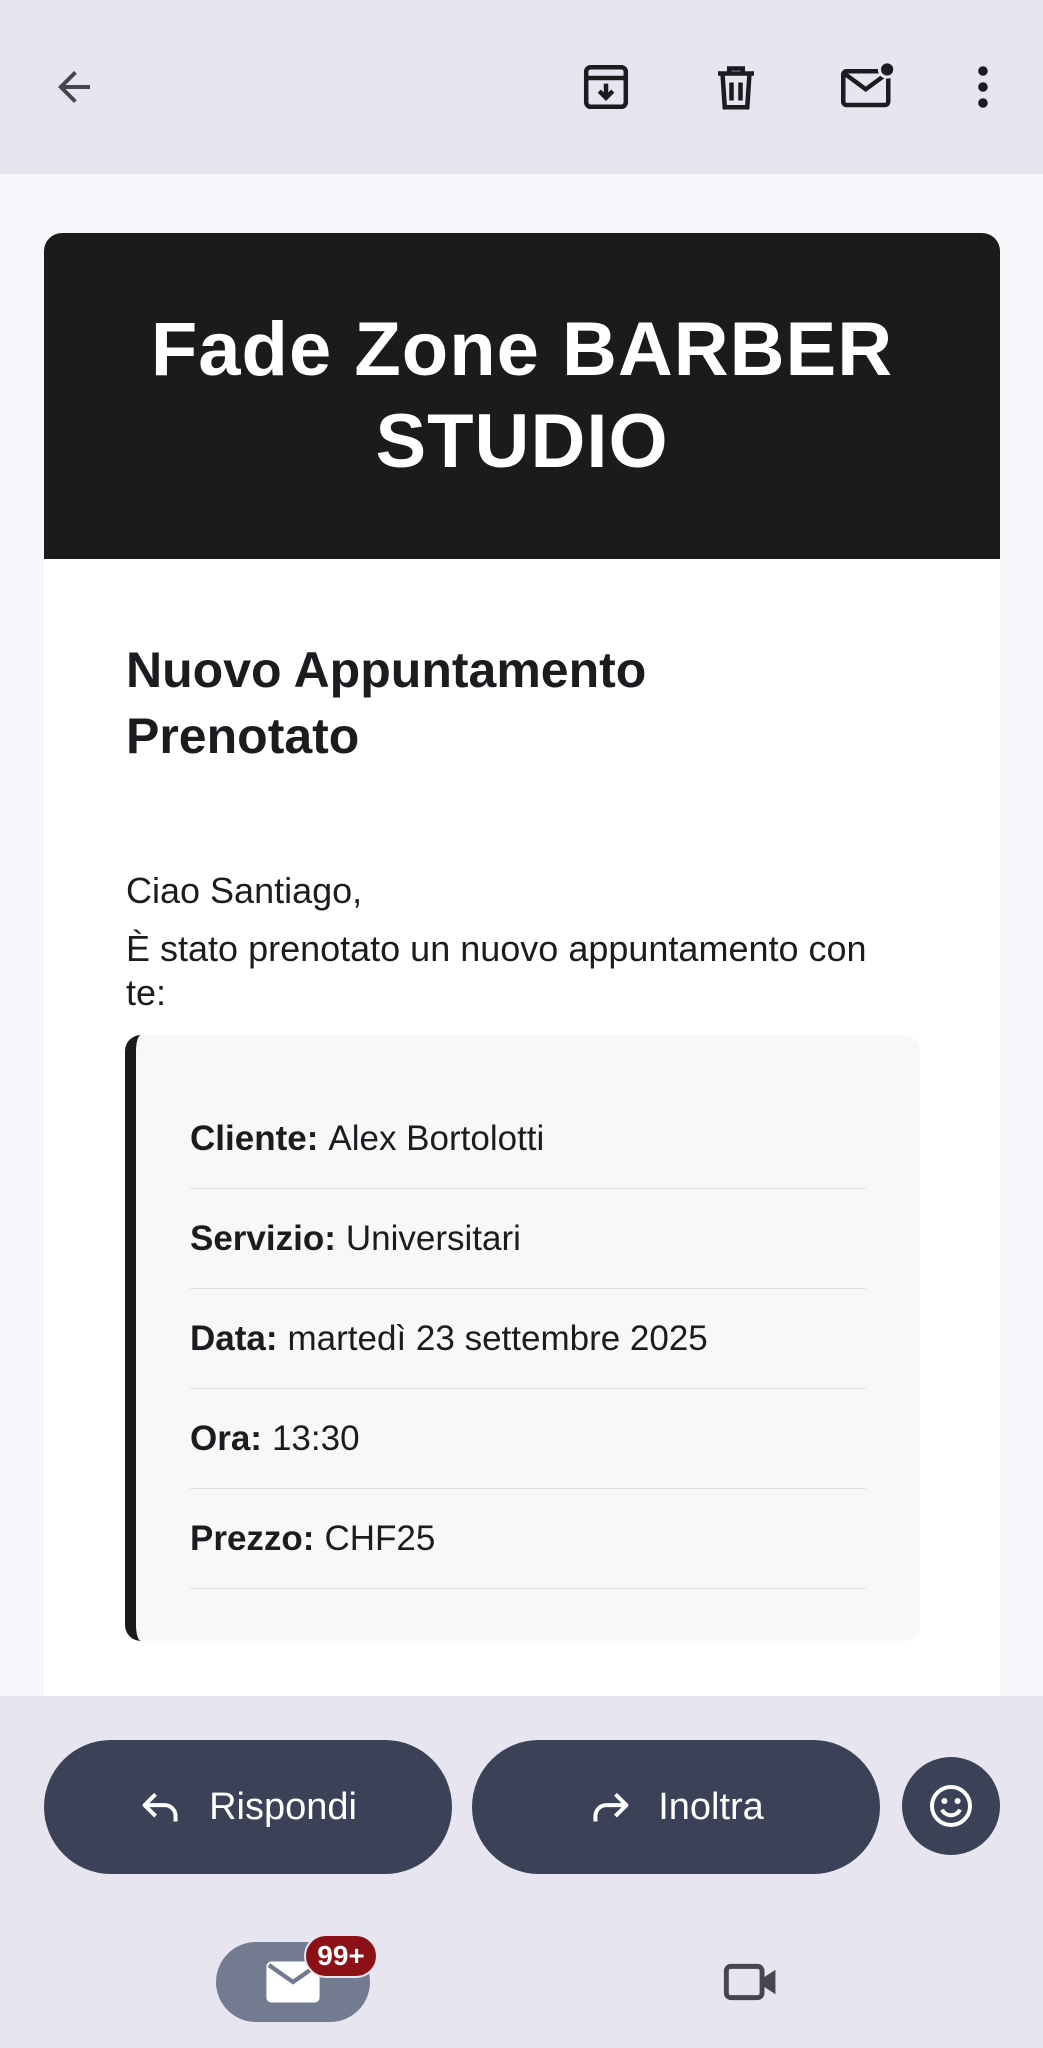 The image size is (1043, 2048). I want to click on archive-icon, so click(606, 87).